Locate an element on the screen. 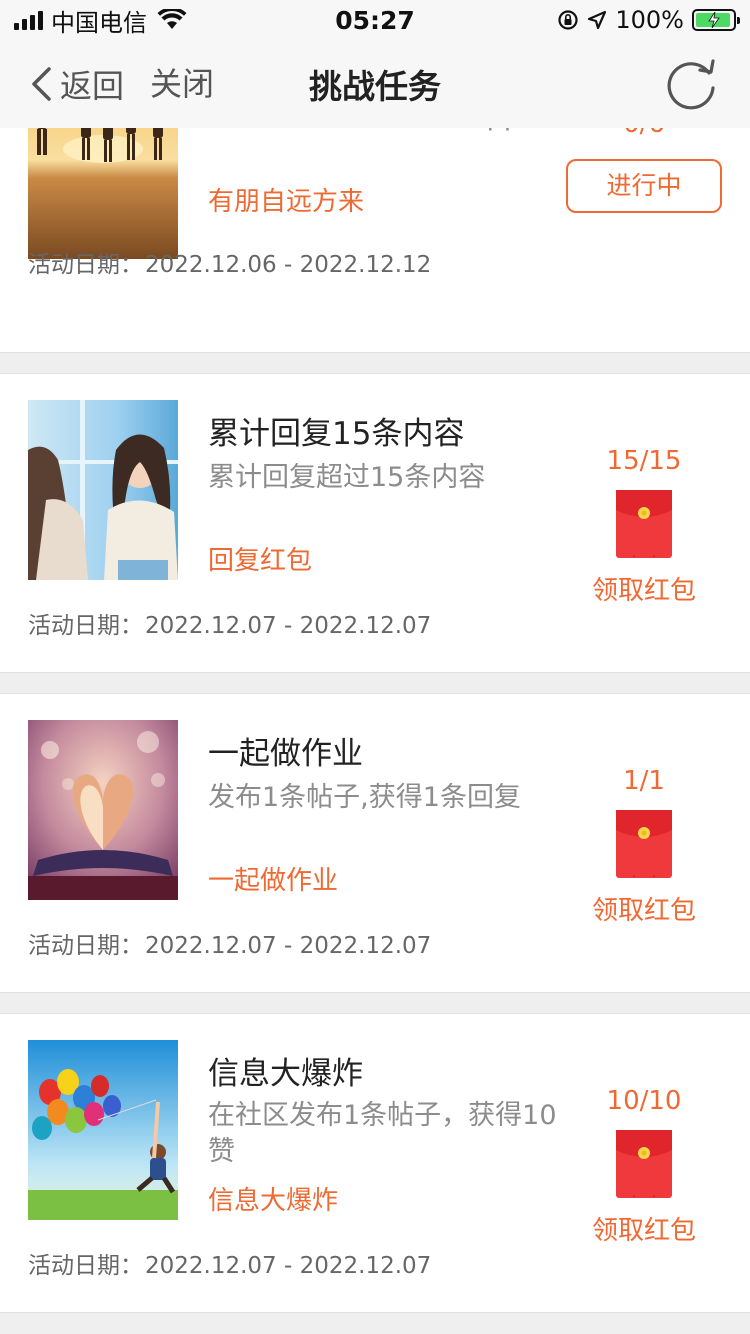  back-button: 返回 is located at coordinates (77, 84).